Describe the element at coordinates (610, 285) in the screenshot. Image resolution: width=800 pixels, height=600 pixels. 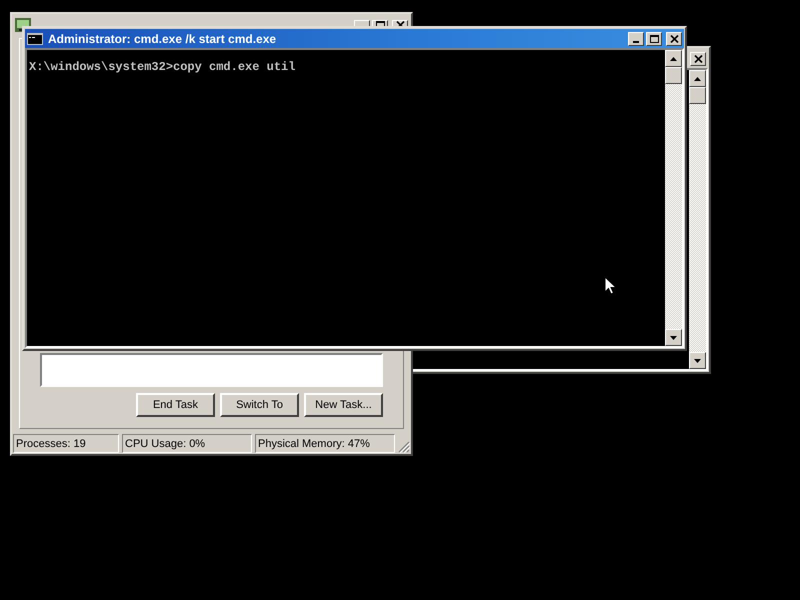
I see `cursor-icon` at that location.